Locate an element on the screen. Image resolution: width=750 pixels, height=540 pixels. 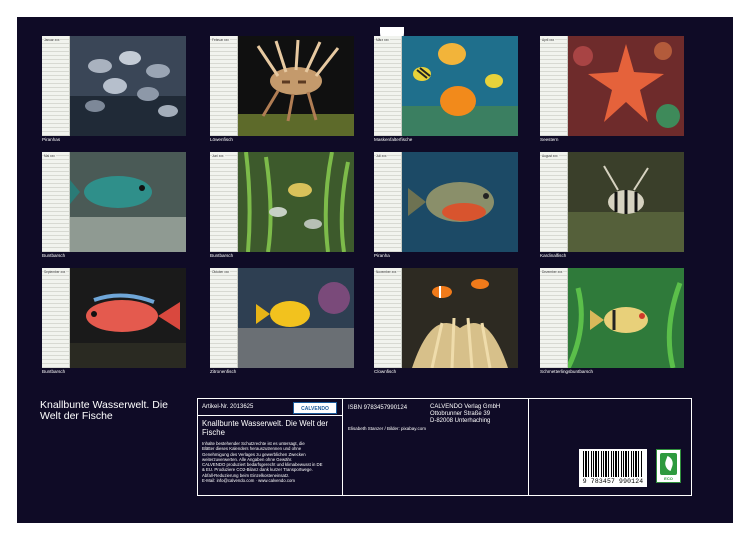
month-tile-may: Mai xxx Buntbarsch is located at coordinates (114, 207).